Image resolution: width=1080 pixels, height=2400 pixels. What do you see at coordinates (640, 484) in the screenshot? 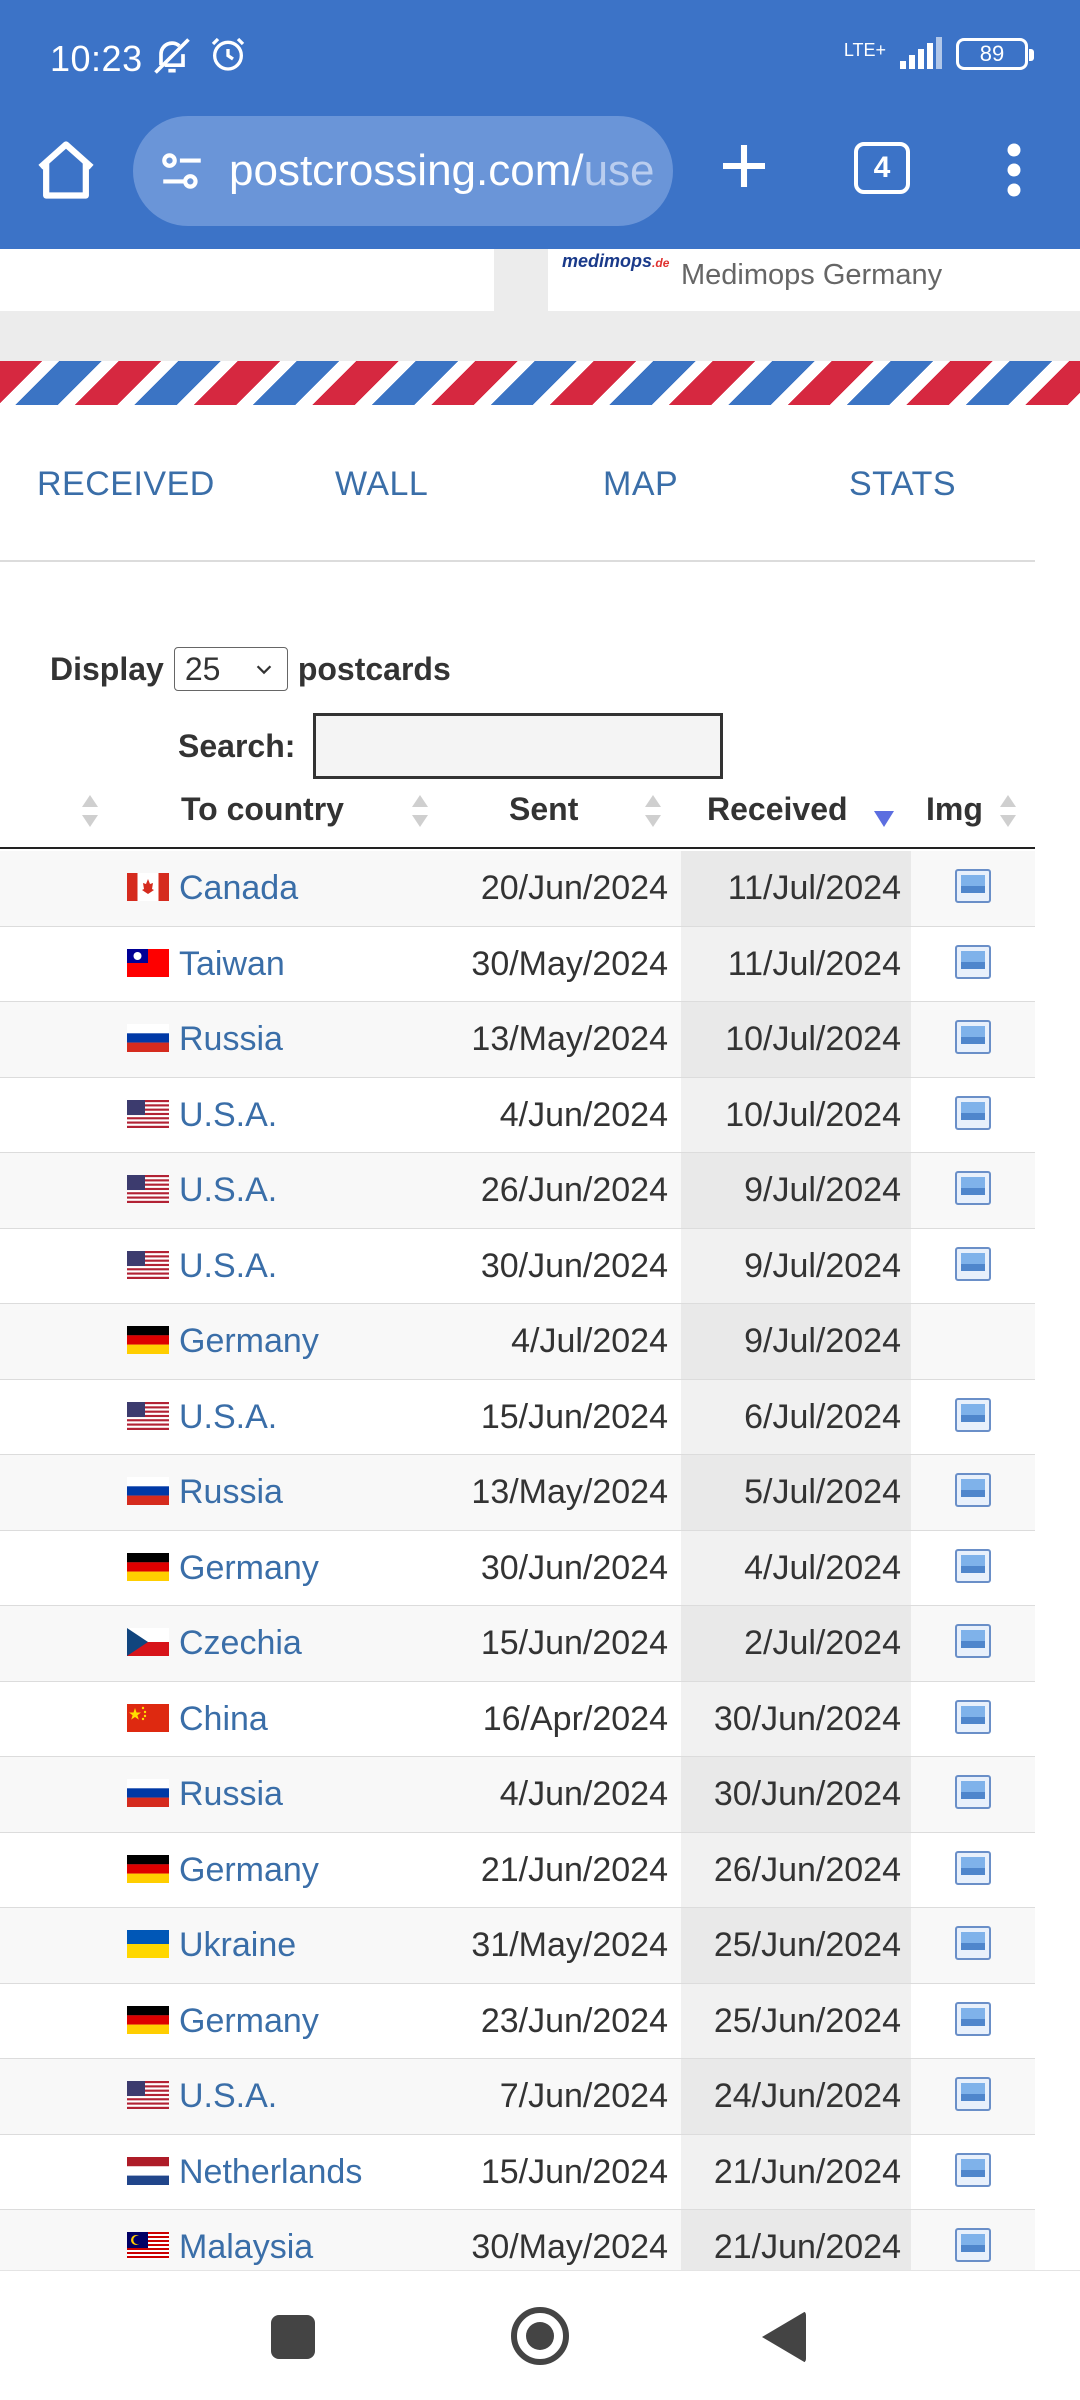
I see `tab-map: MAP` at bounding box center [640, 484].